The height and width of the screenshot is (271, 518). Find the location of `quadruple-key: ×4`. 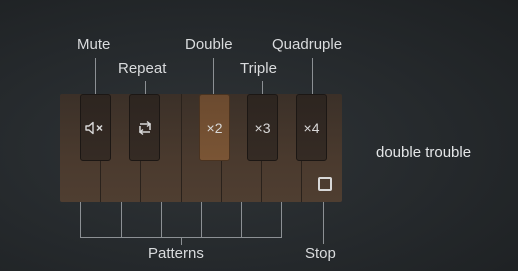

quadruple-key: ×4 is located at coordinates (311, 127).